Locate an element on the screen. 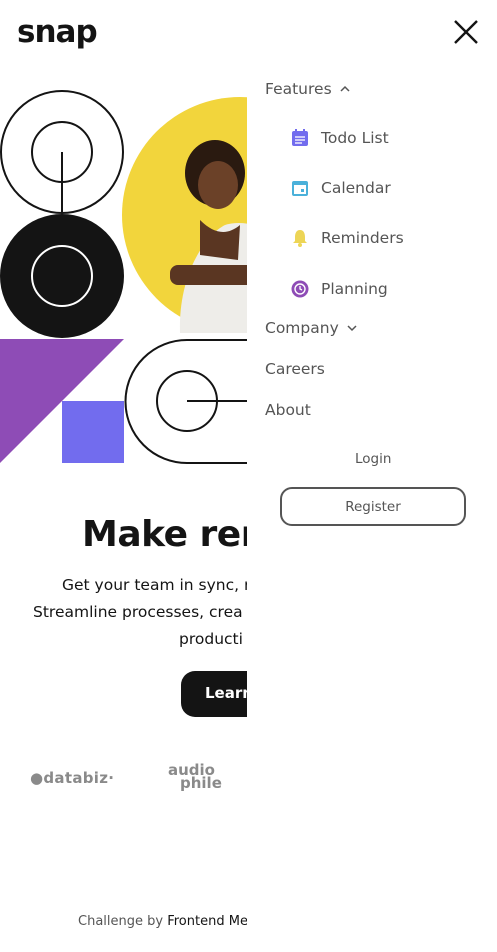 The height and width of the screenshot is (952, 497). databiz-logo: ●databiz· is located at coordinates (72, 778).